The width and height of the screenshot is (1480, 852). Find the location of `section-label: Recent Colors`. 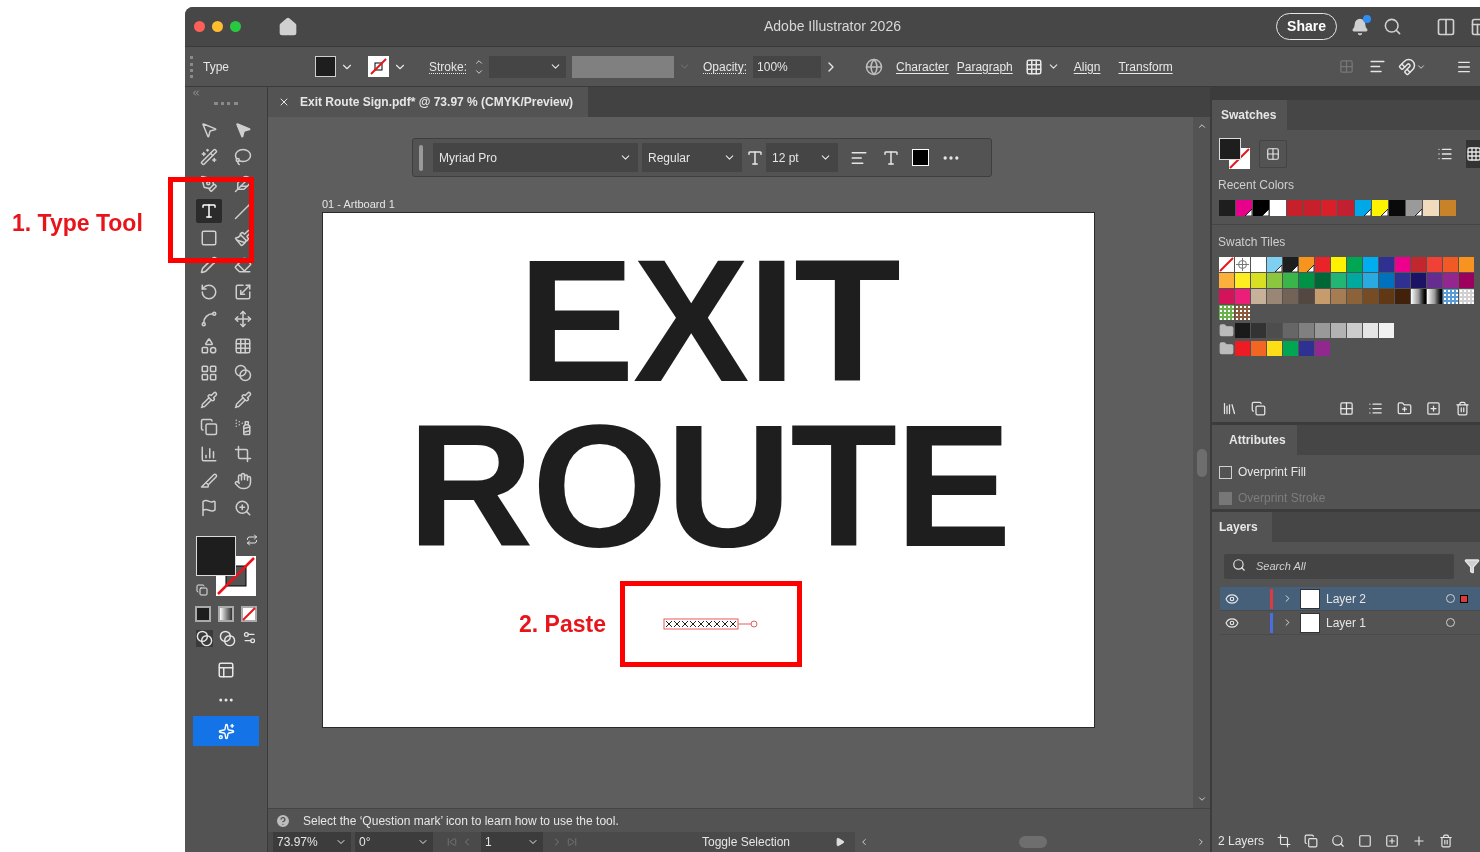

section-label: Recent Colors is located at coordinates (1256, 185).